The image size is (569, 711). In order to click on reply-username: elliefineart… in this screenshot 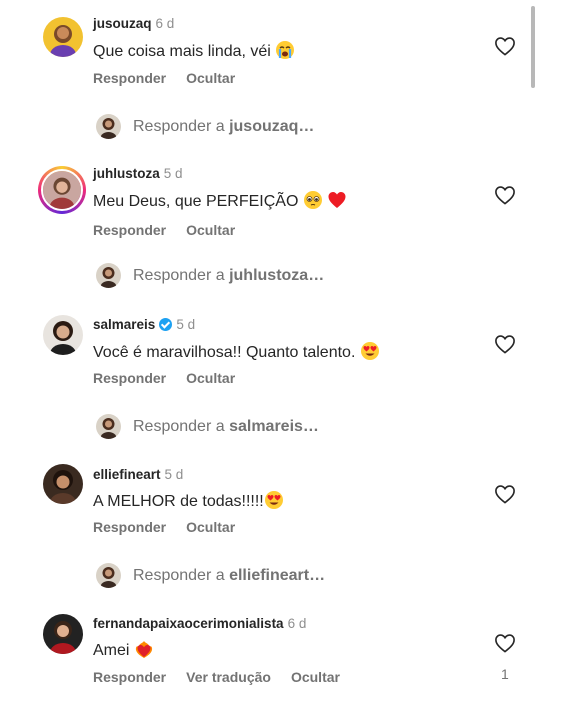, I will do `click(277, 575)`.